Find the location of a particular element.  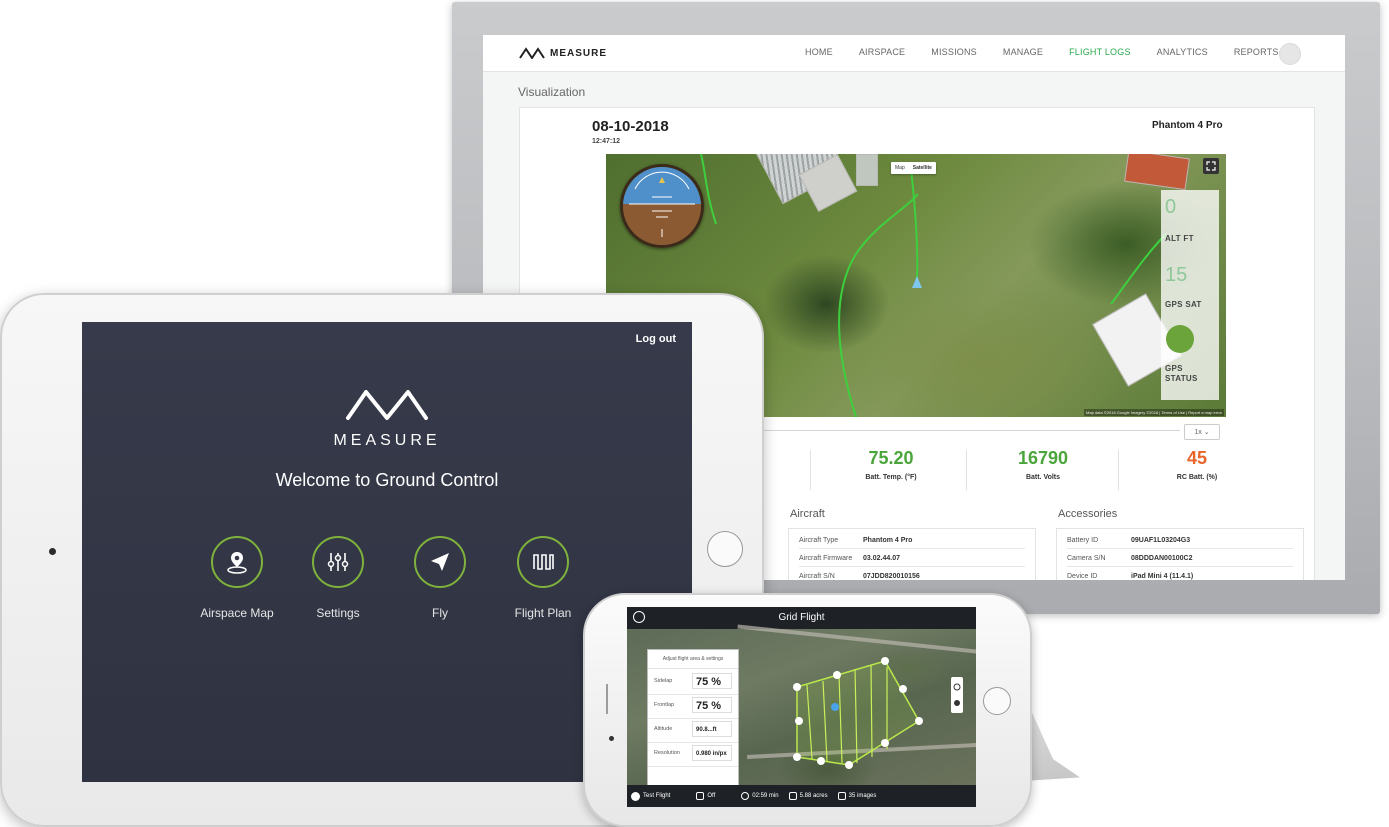

kv-key: Battery ID is located at coordinates (1083, 540).